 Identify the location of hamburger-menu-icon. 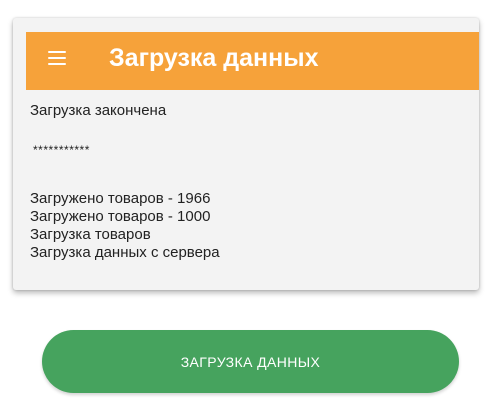
(57, 58).